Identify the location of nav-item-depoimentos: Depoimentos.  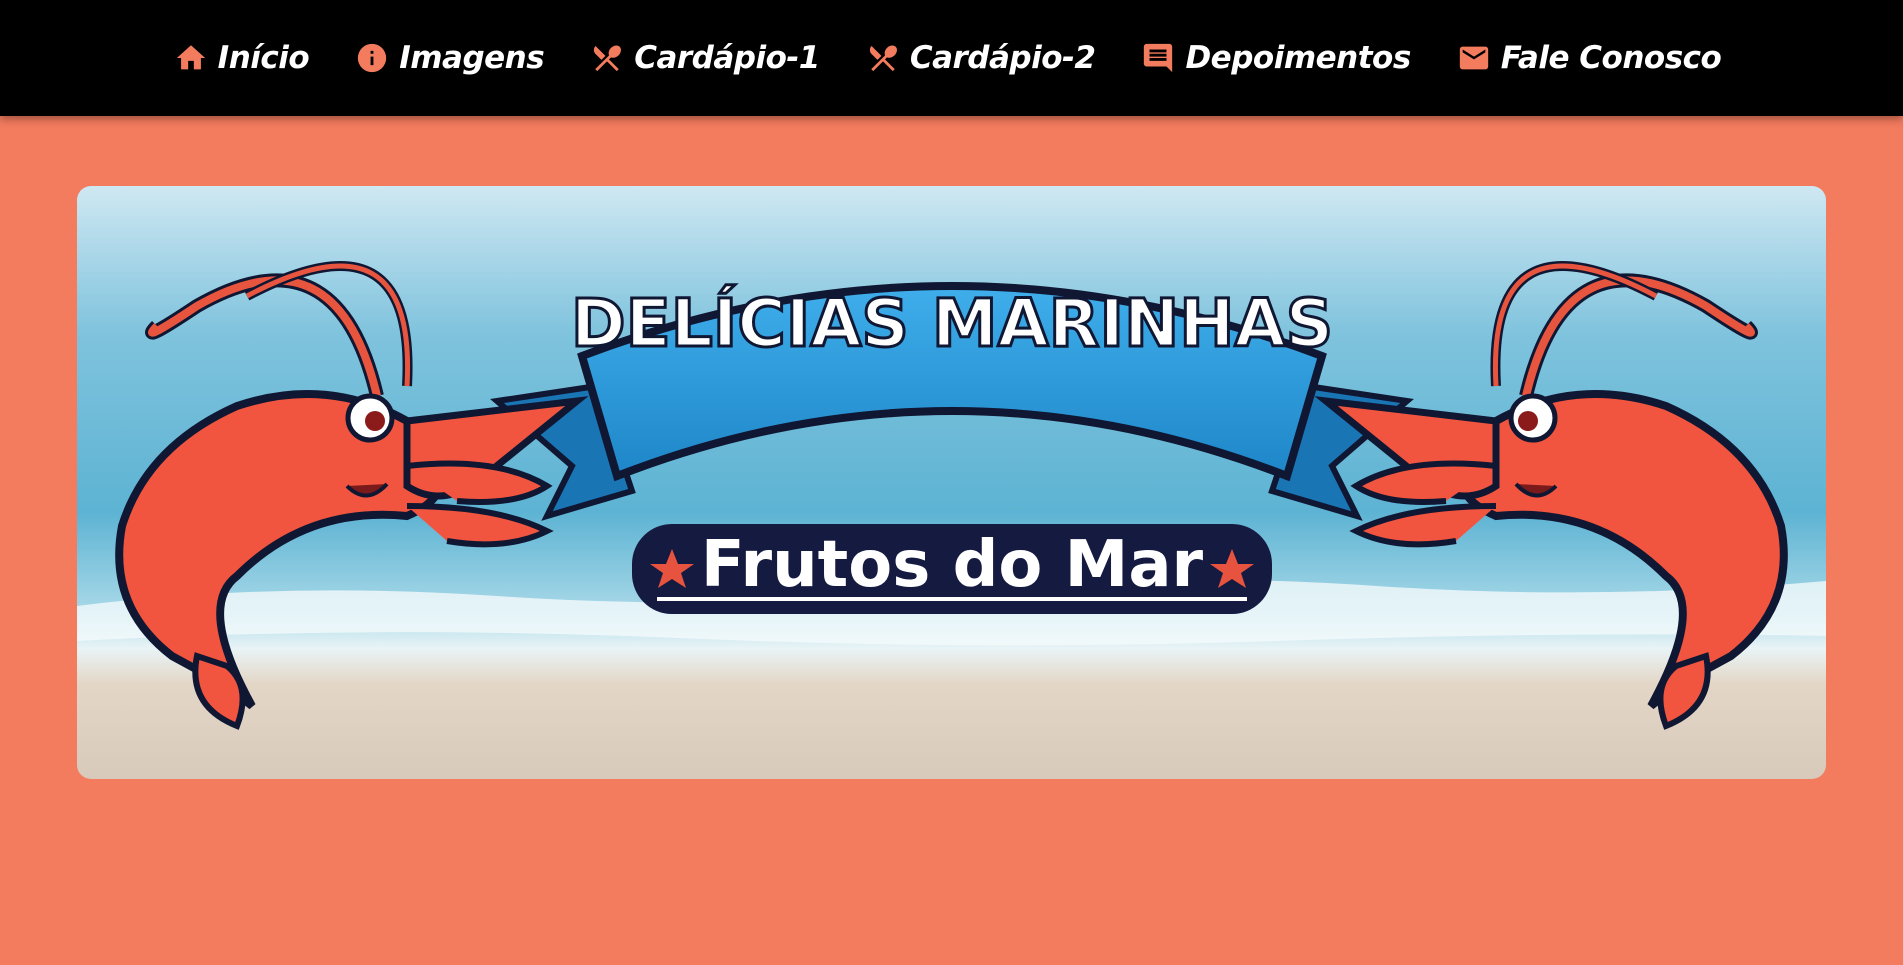
(1276, 58).